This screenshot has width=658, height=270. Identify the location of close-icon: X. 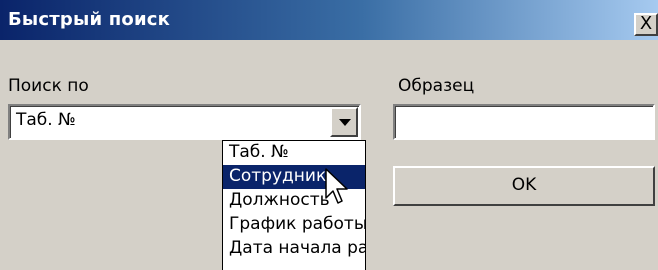
(646, 23).